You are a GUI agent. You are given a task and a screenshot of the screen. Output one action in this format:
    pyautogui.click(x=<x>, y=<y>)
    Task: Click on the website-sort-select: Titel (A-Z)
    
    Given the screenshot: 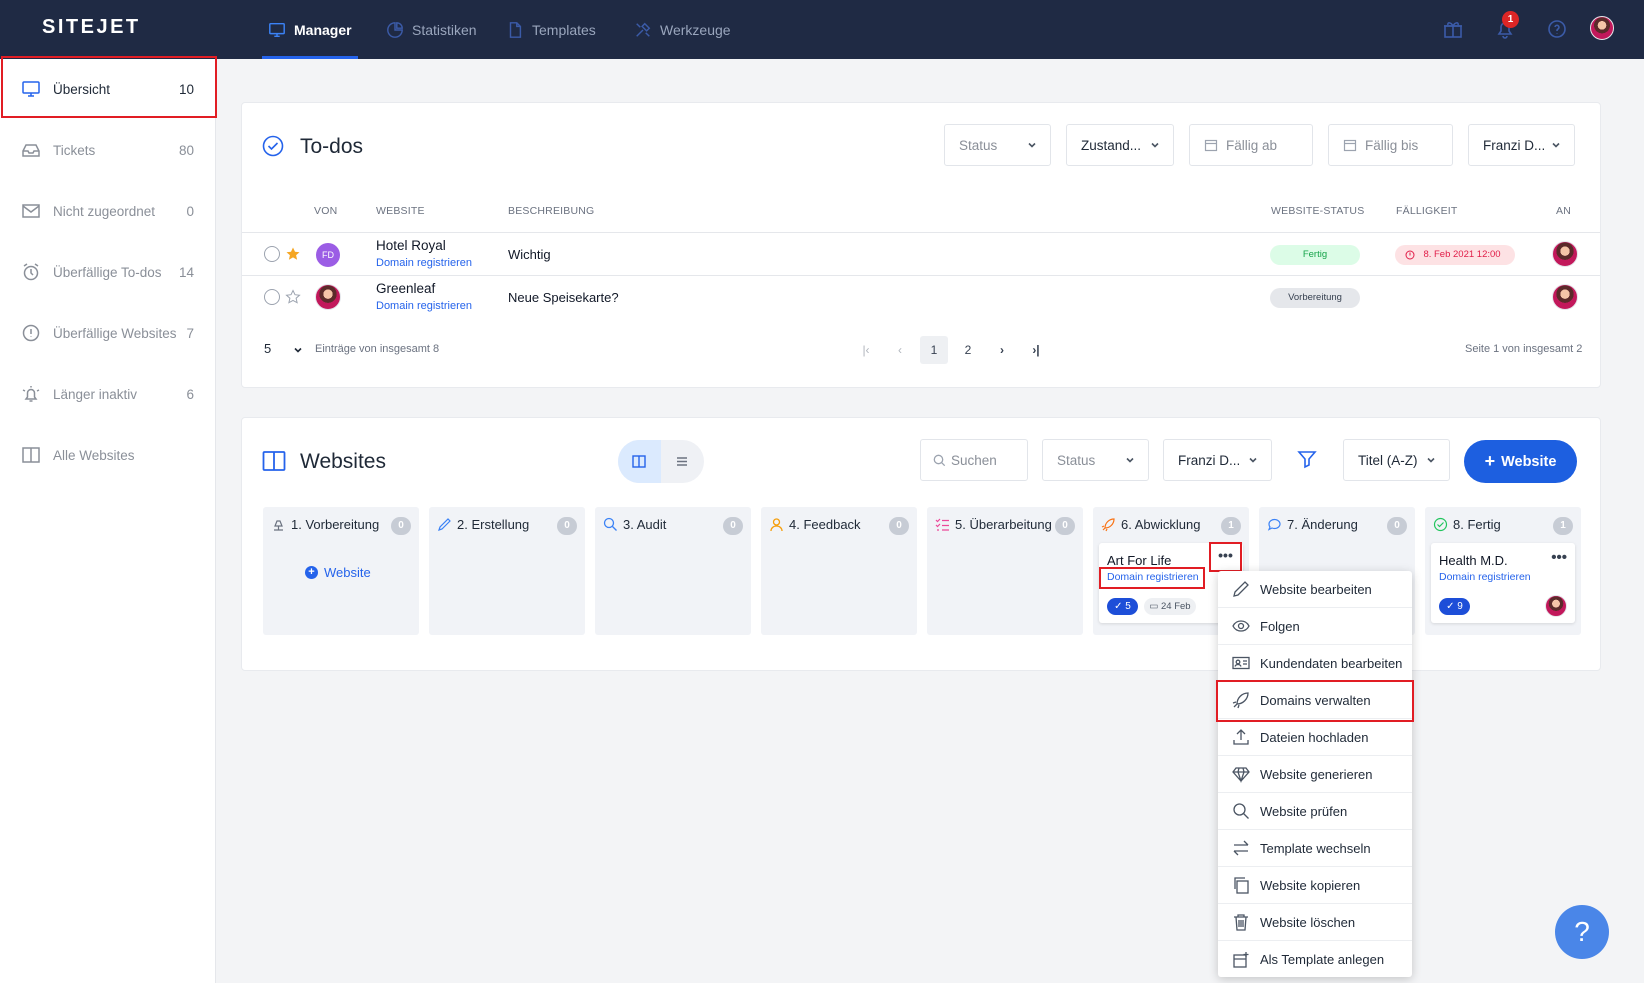 What is the action you would take?
    pyautogui.click(x=1396, y=460)
    